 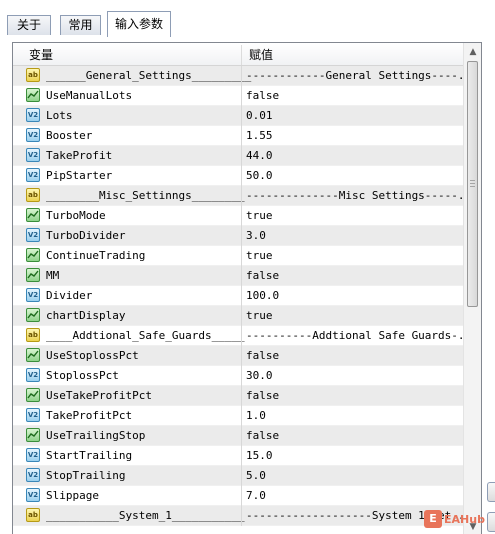 What do you see at coordinates (238, 116) in the screenshot?
I see `parameter-row: V2 Lots 0.01` at bounding box center [238, 116].